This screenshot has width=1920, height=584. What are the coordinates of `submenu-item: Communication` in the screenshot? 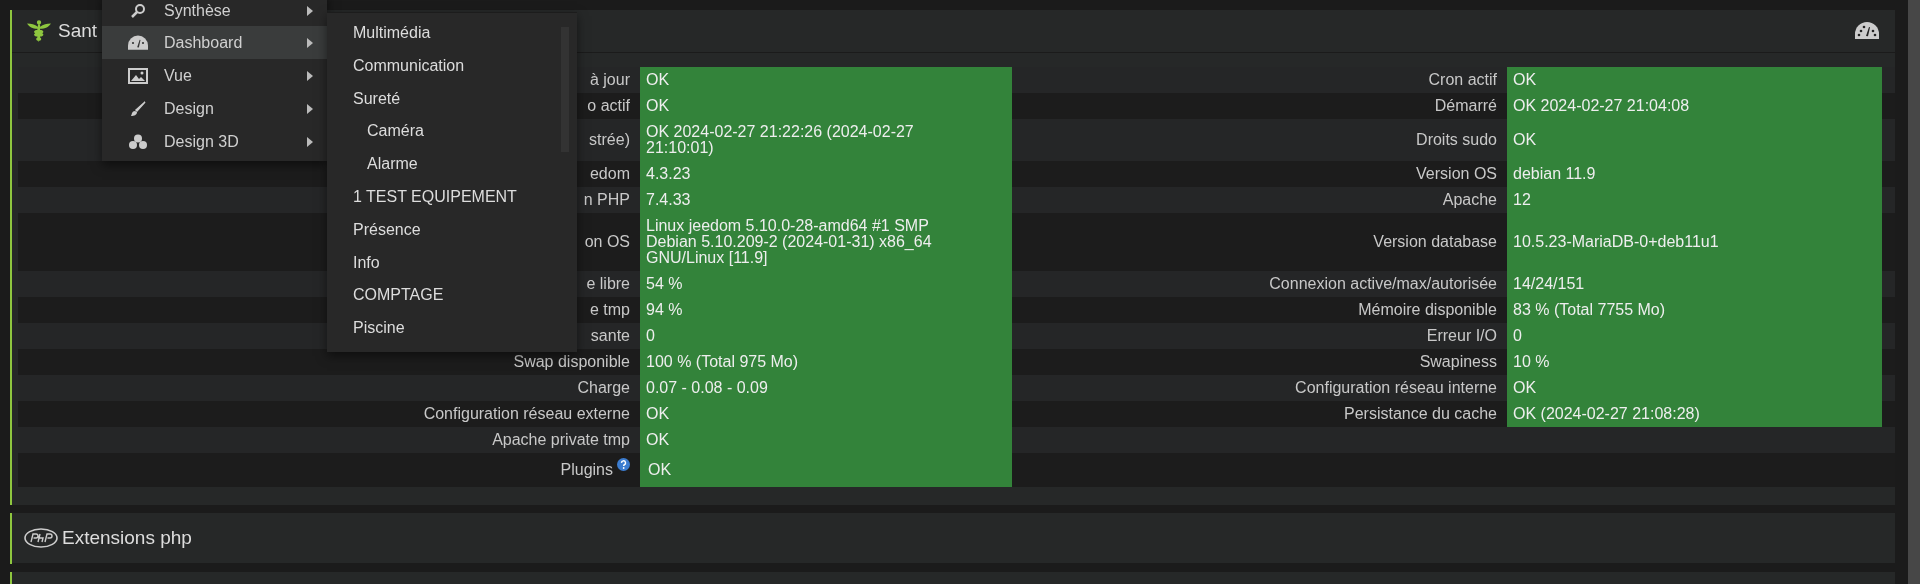 It's located at (452, 66).